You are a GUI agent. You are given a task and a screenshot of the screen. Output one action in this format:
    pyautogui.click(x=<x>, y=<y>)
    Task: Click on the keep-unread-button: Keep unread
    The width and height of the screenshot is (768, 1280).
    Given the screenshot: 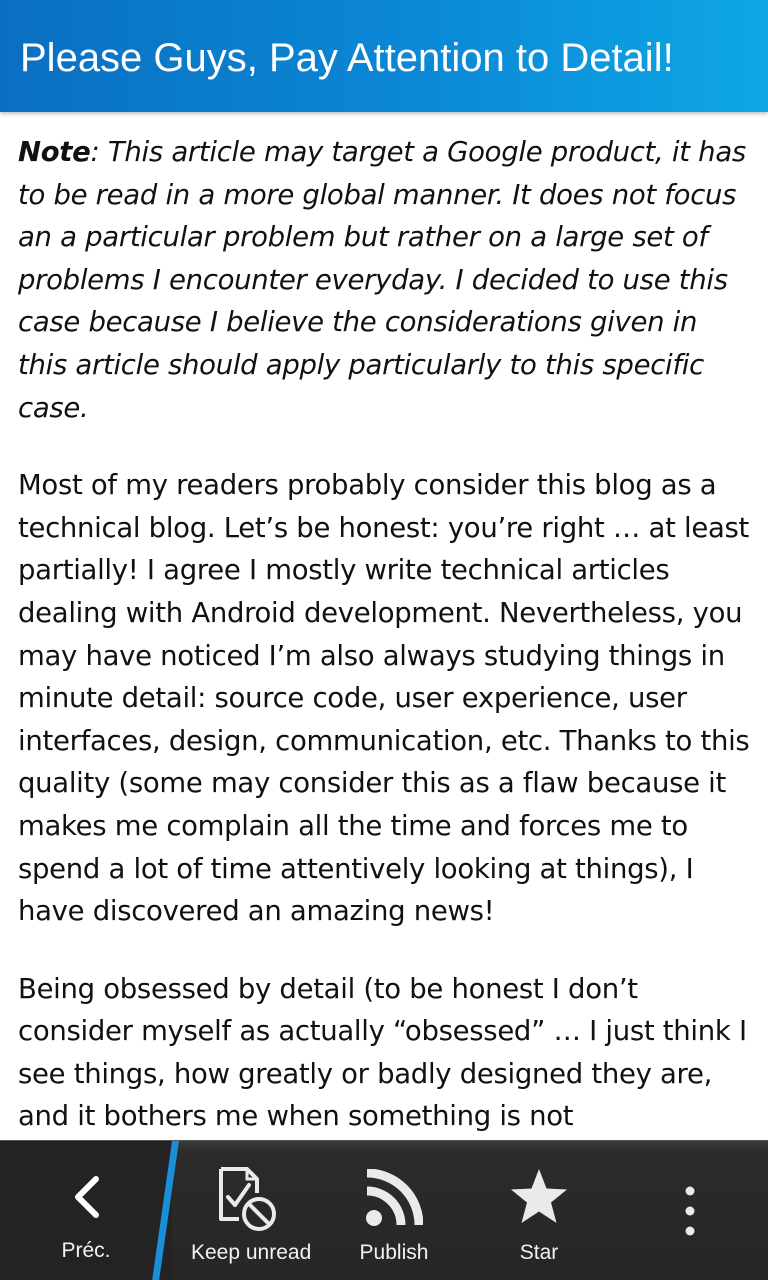 What is the action you would take?
    pyautogui.click(x=248, y=1210)
    